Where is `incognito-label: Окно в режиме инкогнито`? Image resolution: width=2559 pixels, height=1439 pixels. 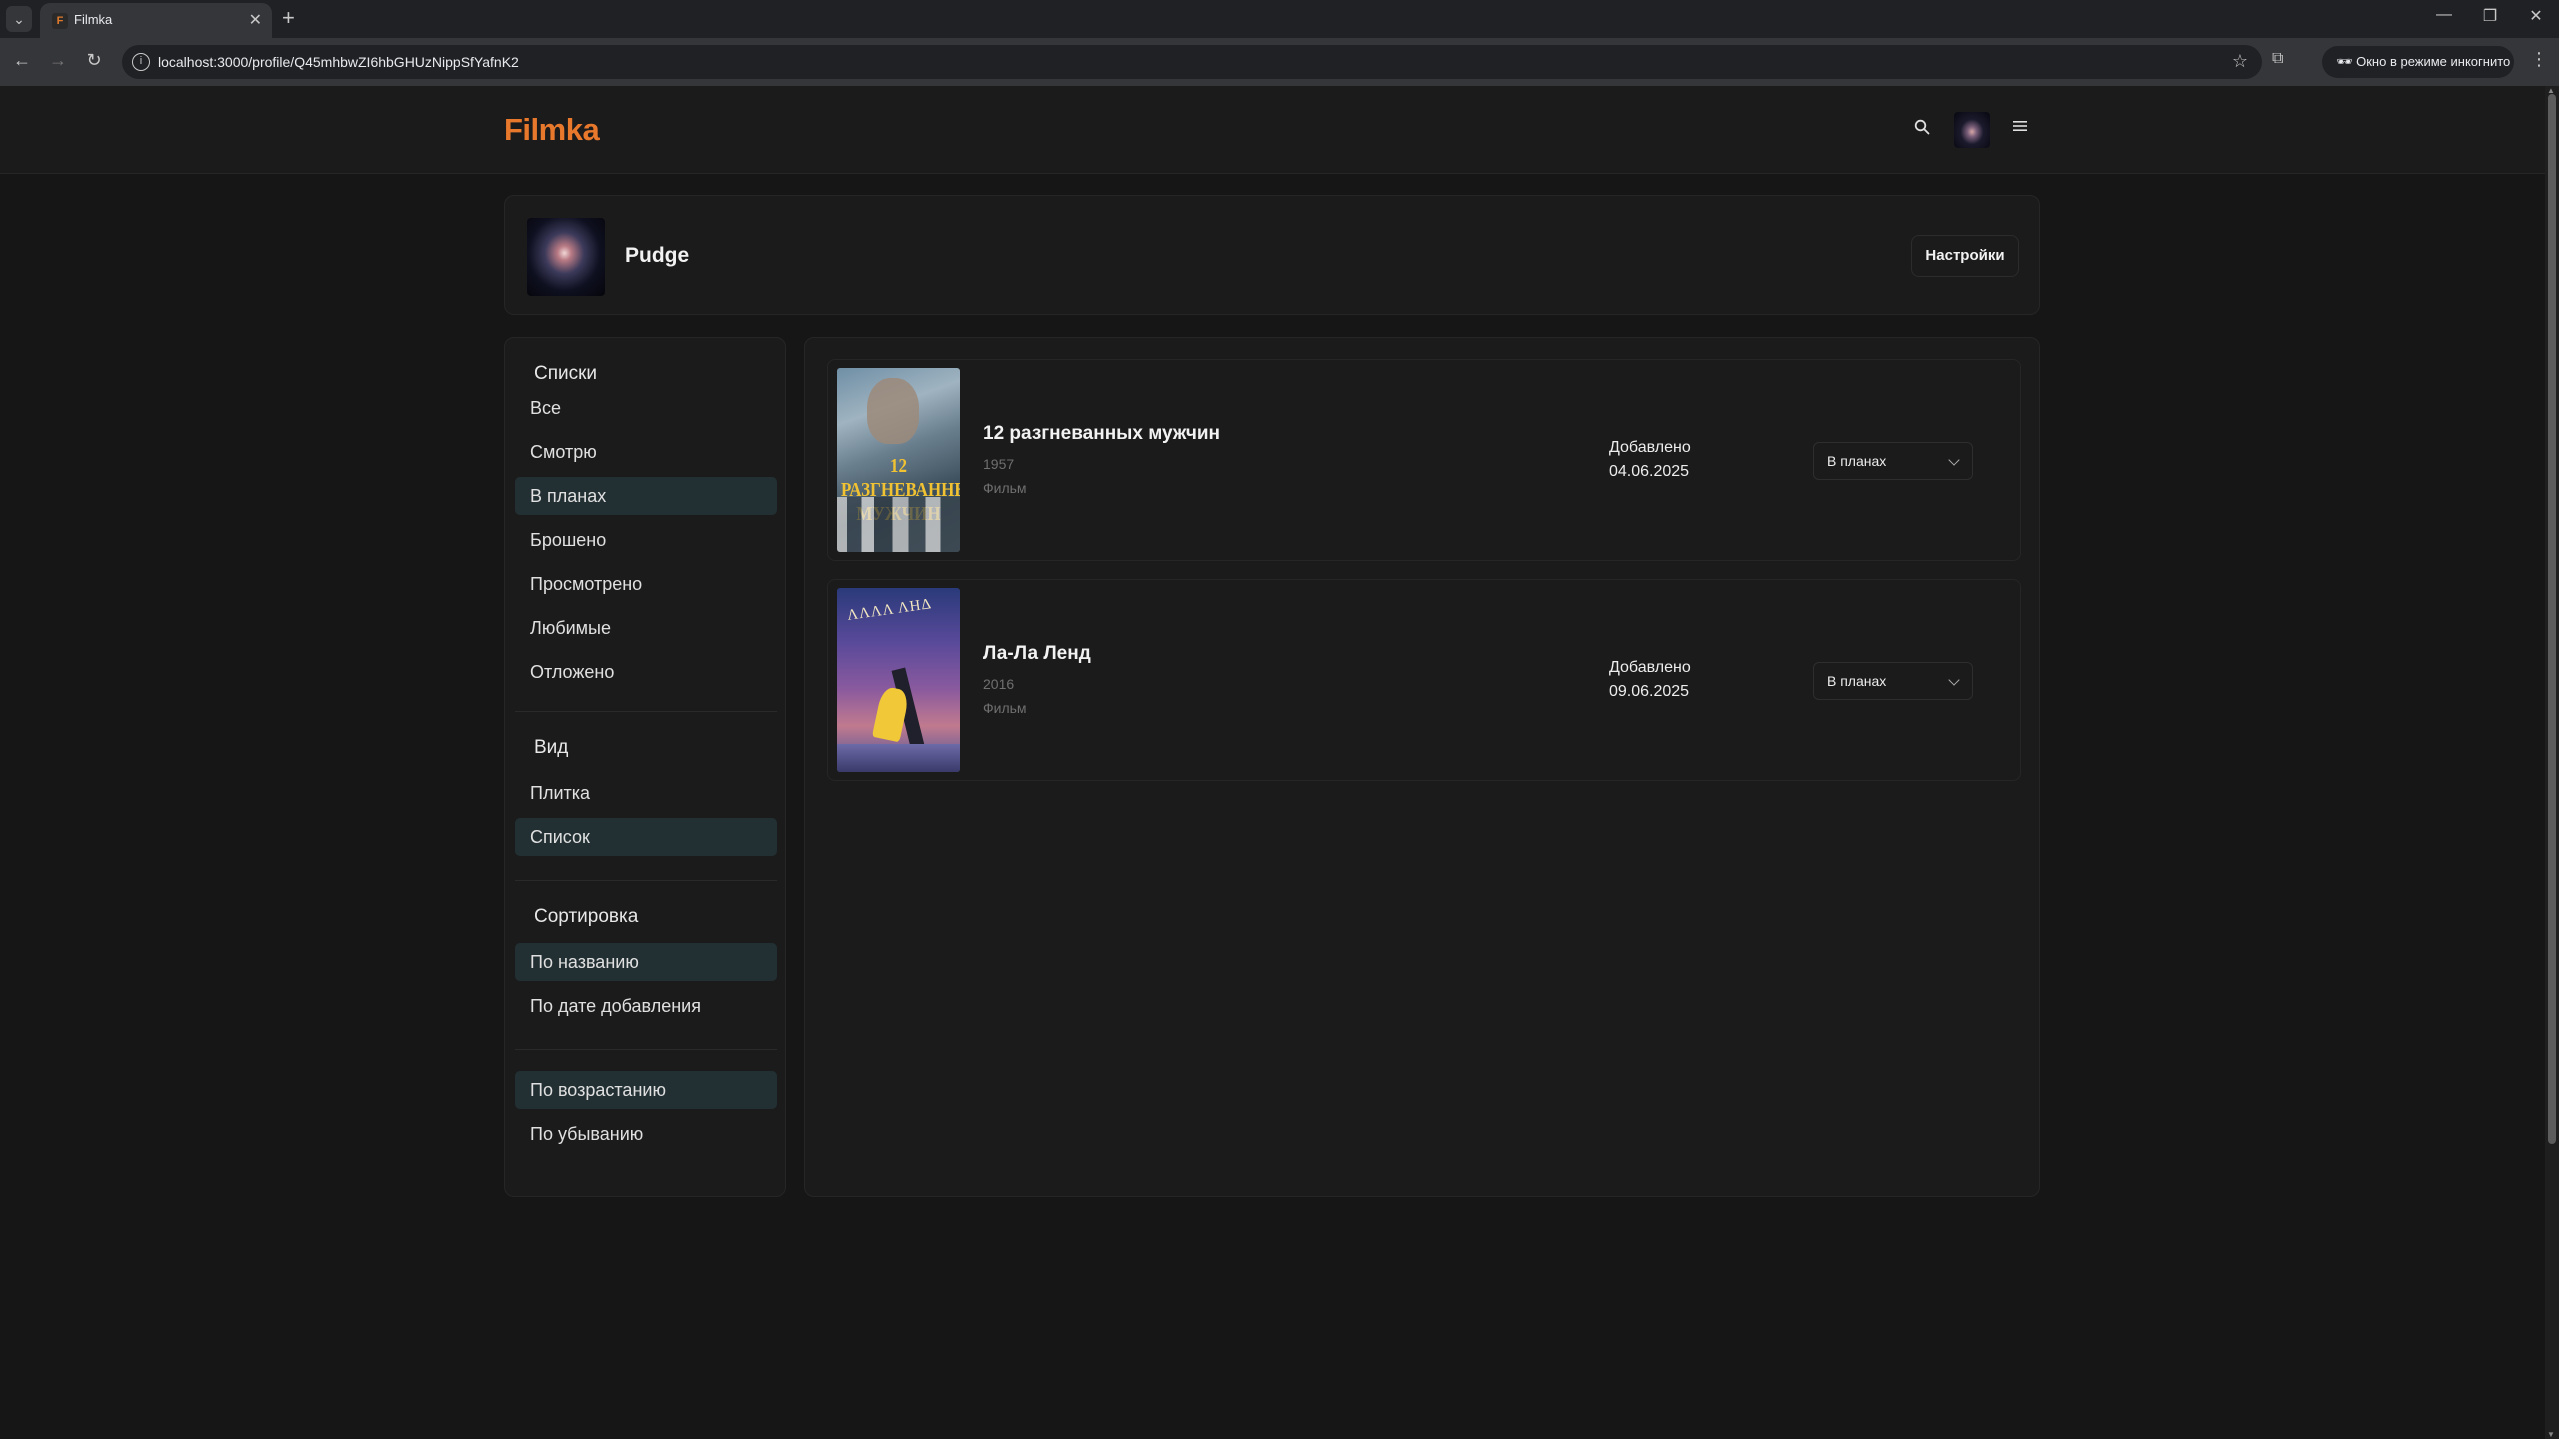
incognito-label: Окно в режиме инкогнито is located at coordinates (2433, 61).